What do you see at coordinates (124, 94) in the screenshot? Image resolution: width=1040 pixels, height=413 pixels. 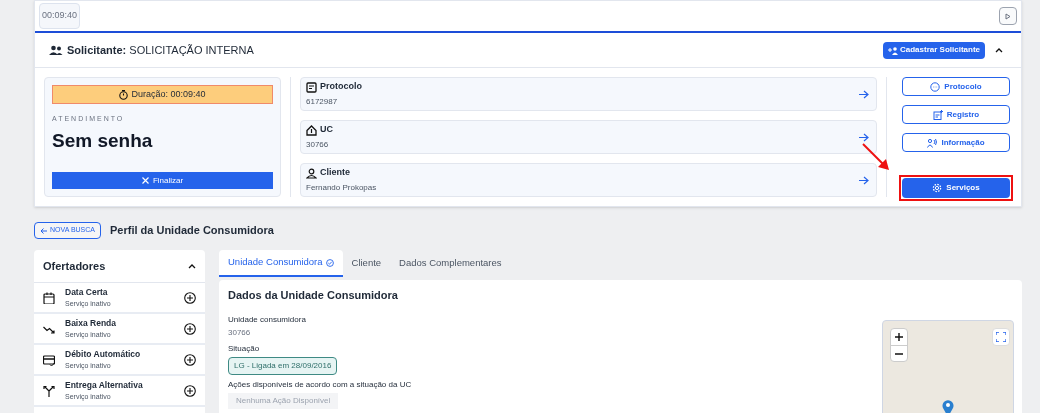 I see `stopwatch-icon` at bounding box center [124, 94].